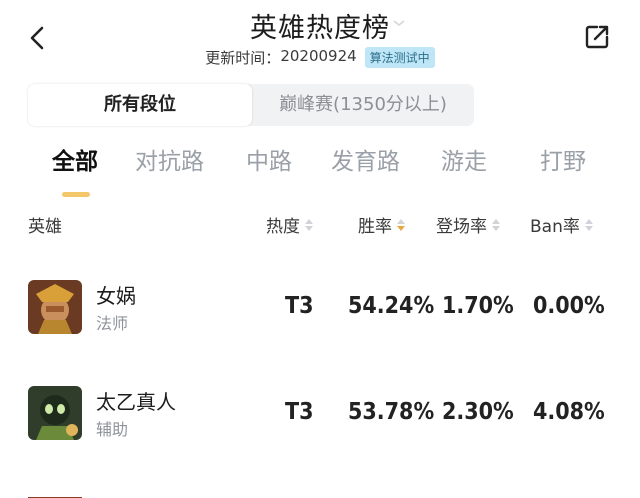 This screenshot has width=640, height=498. Describe the element at coordinates (320, 28) in the screenshot. I see `page-title: 英雄热度榜` at that location.